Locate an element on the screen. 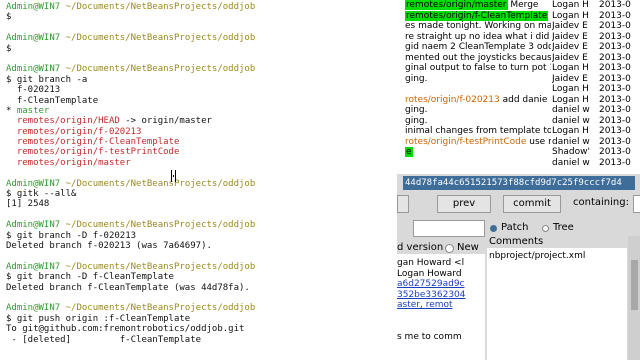  terminal-line: [1] 2548 is located at coordinates (201, 204).